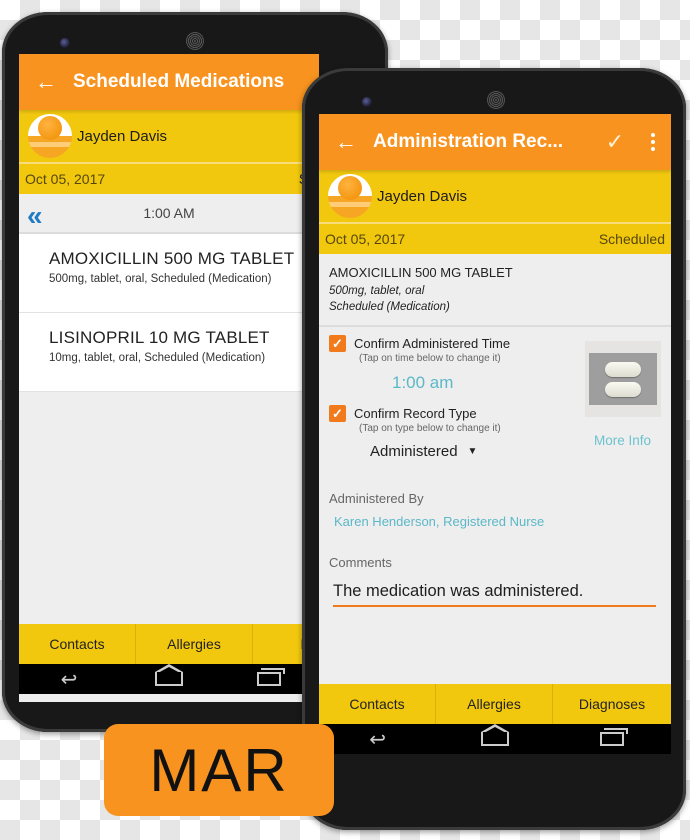  I want to click on more-info-link: More Info, so click(622, 440).